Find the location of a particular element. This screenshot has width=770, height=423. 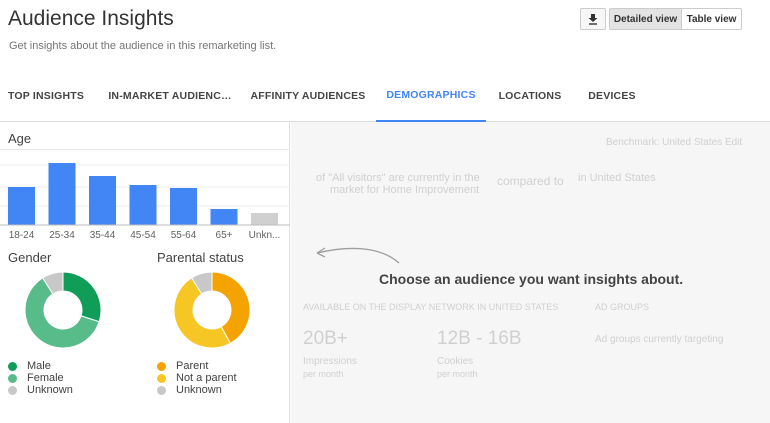

impressions-value: 20B+ is located at coordinates (325, 338).